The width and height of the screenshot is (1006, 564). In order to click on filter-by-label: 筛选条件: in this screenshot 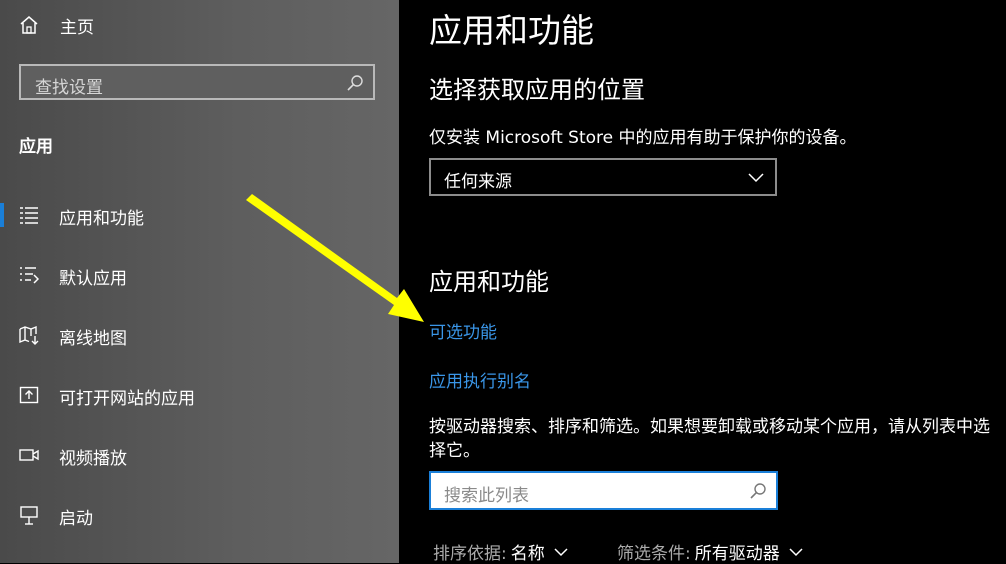, I will do `click(654, 554)`.